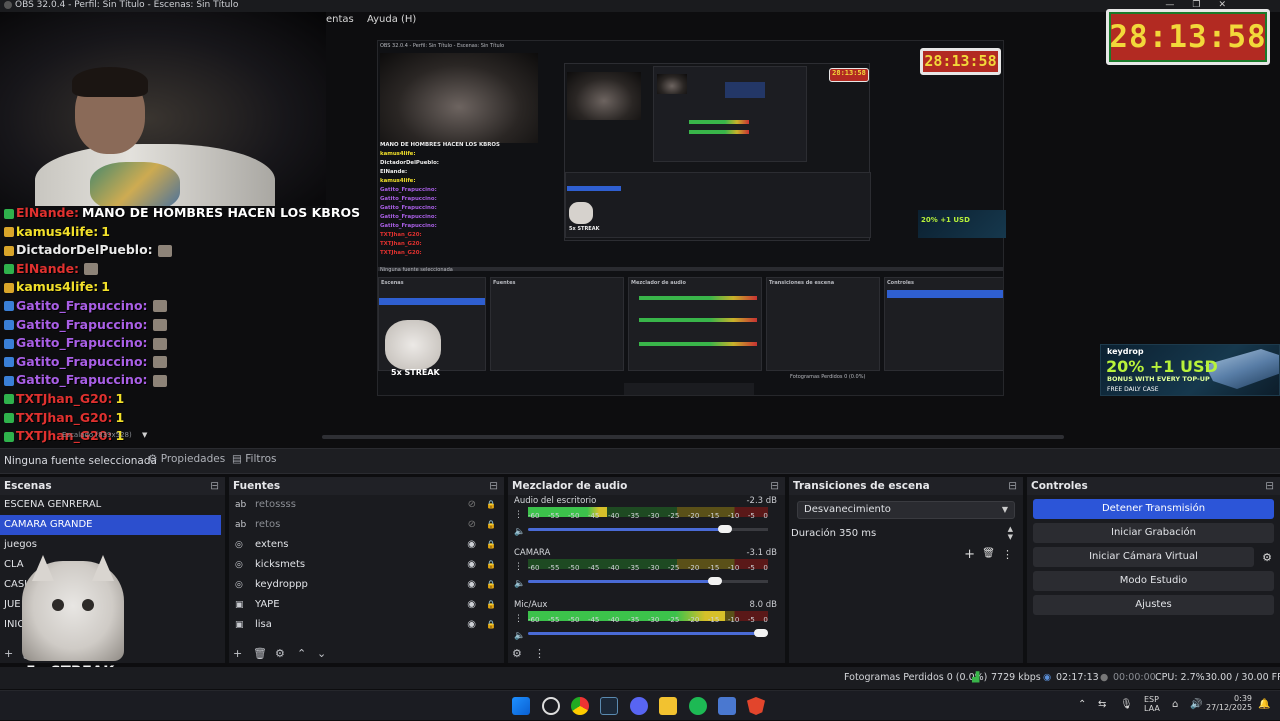 The height and width of the screenshot is (721, 1280). Describe the element at coordinates (668, 706) in the screenshot. I see `file-explorer-icon` at that location.